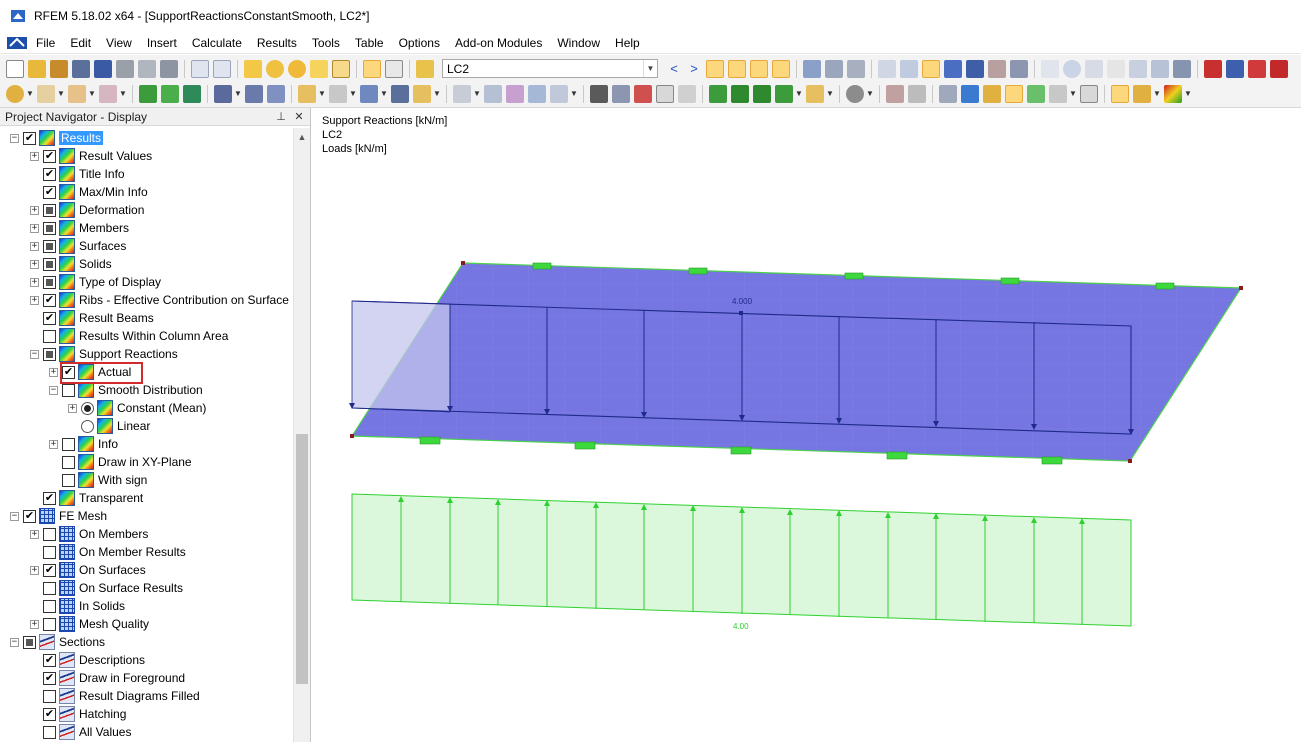 The height and width of the screenshot is (742, 1301). I want to click on tree-item-descriptions: ✔Descriptions, so click(87, 660).